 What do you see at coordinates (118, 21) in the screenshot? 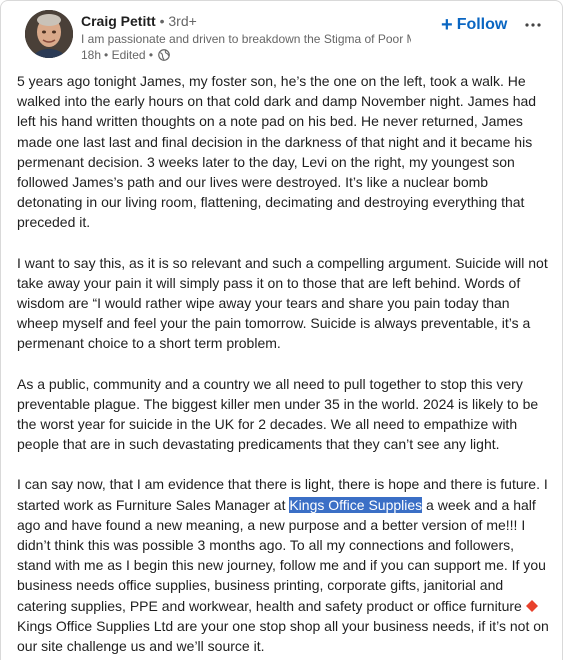
I see `author-name: Craig Petitt` at bounding box center [118, 21].